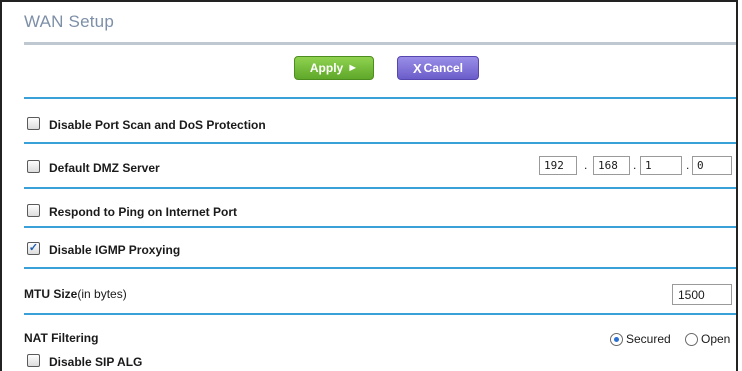  I want to click on play-arrow-icon: ►, so click(353, 68).